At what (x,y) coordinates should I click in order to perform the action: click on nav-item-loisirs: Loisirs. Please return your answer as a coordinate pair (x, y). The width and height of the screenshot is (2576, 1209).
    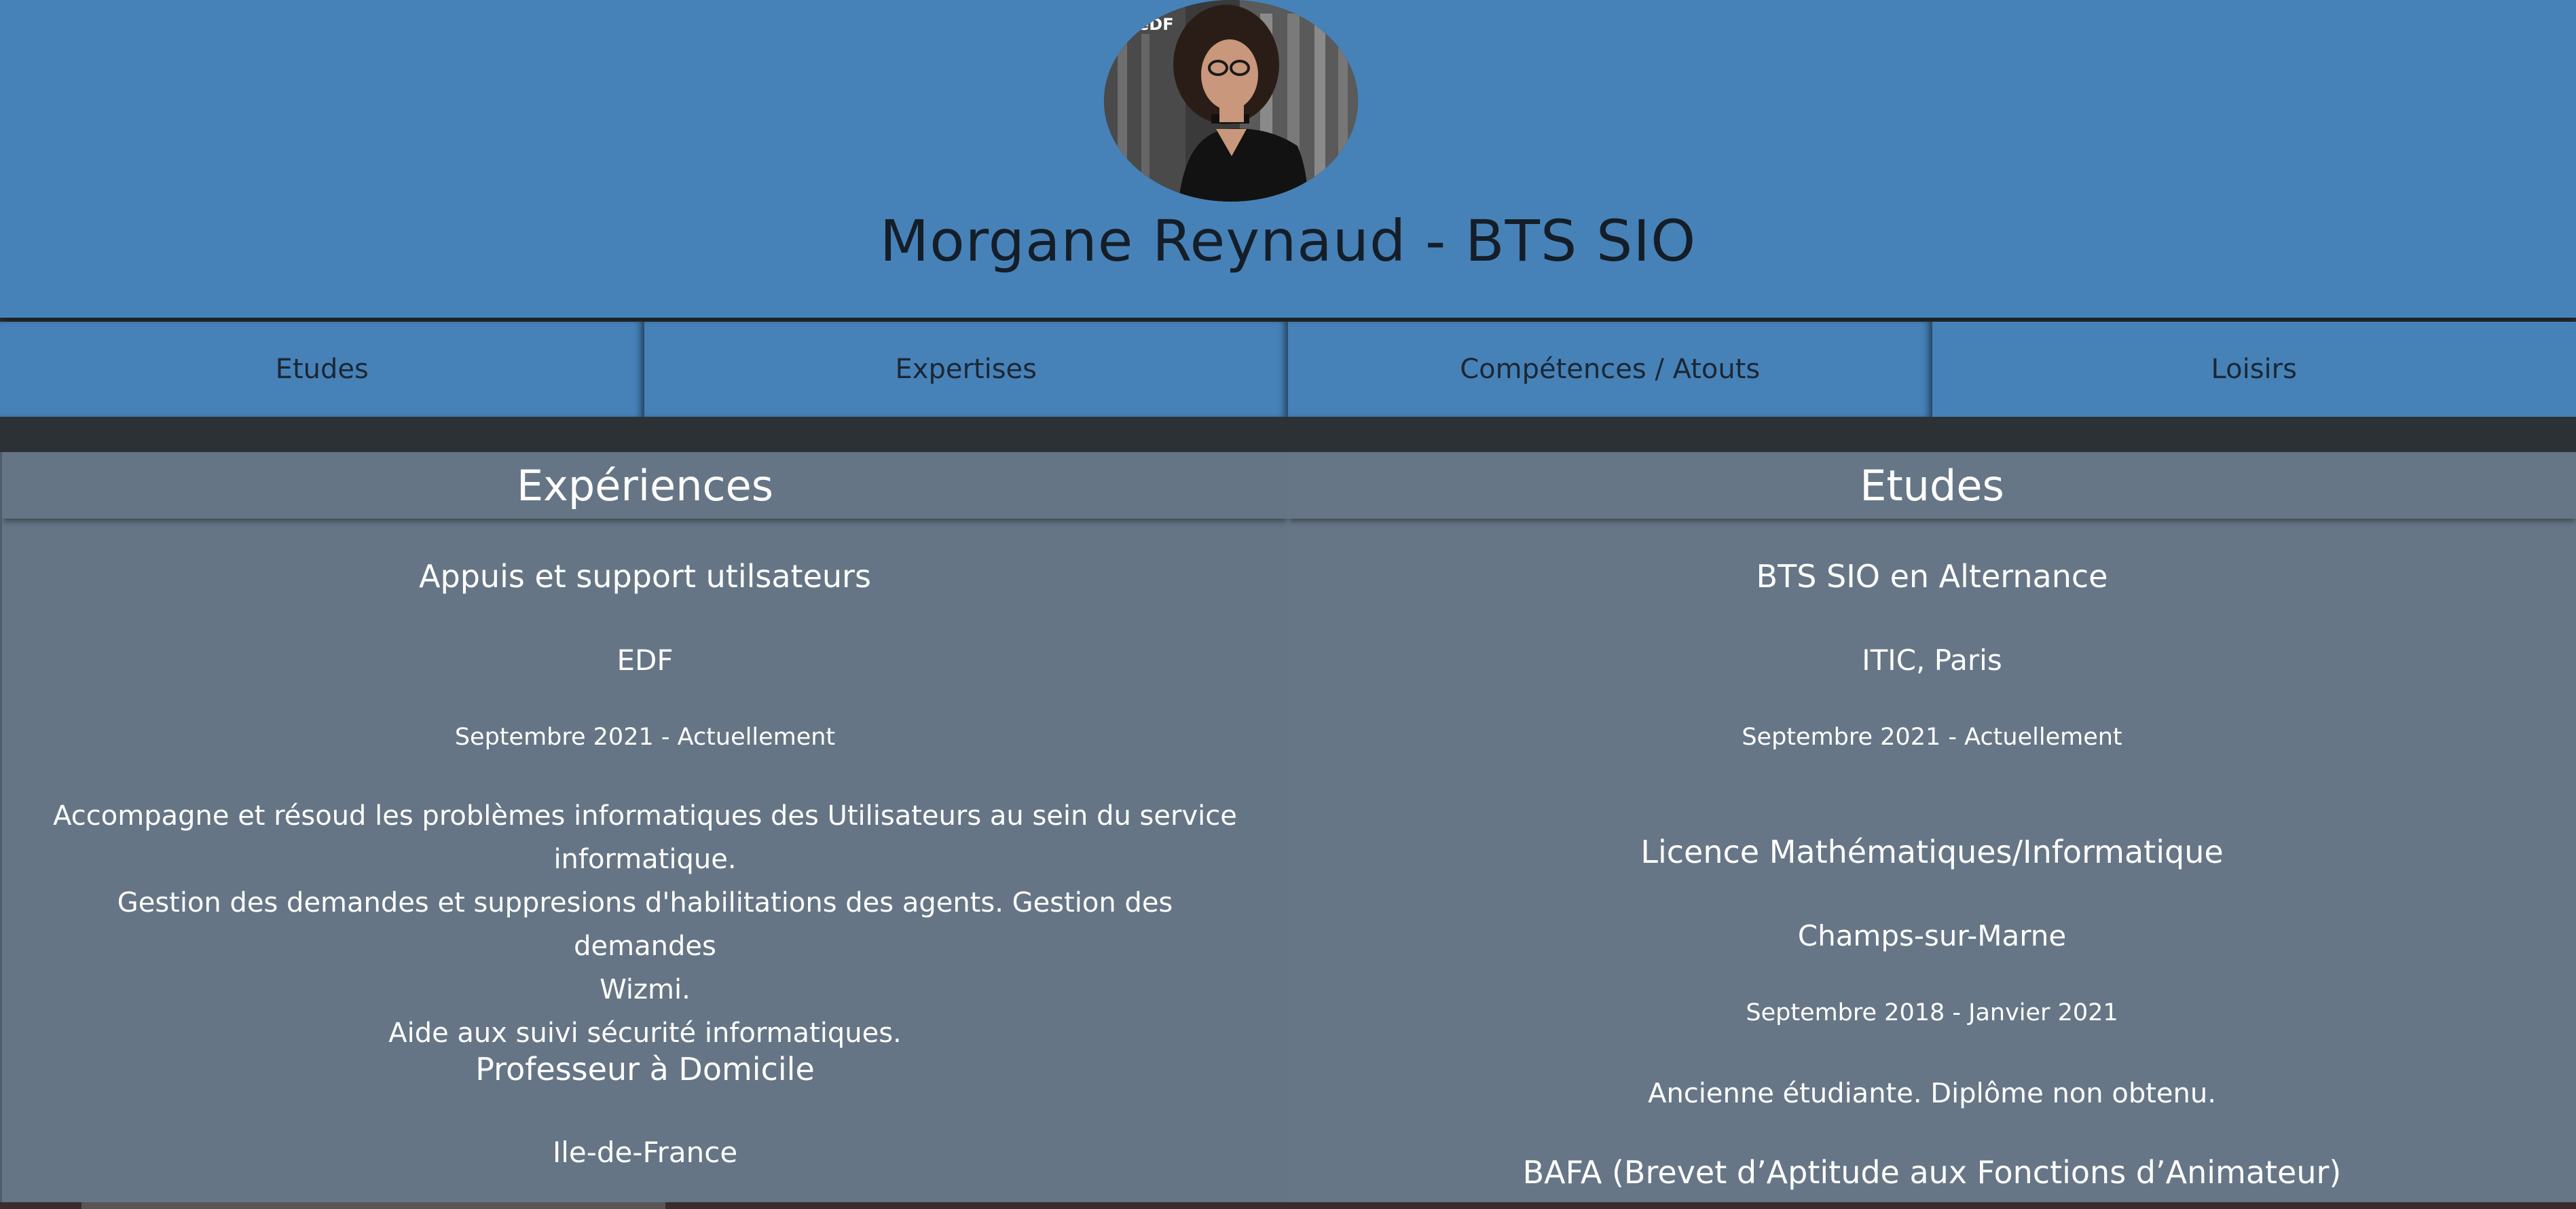
    Looking at the image, I should click on (2254, 369).